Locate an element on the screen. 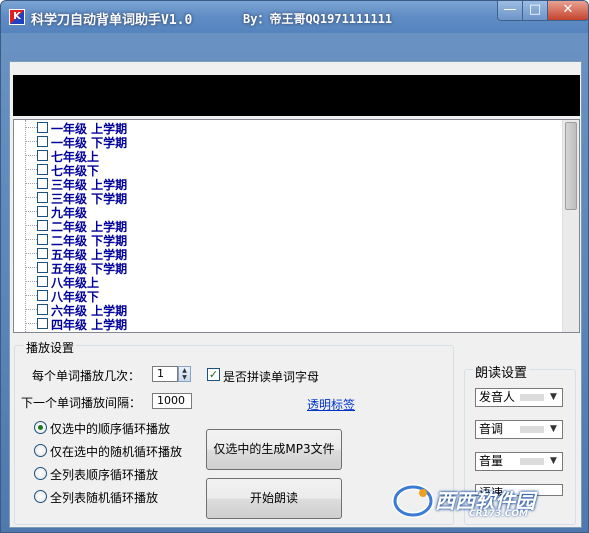  speaker-select: 发音人 ▼ is located at coordinates (519, 397).